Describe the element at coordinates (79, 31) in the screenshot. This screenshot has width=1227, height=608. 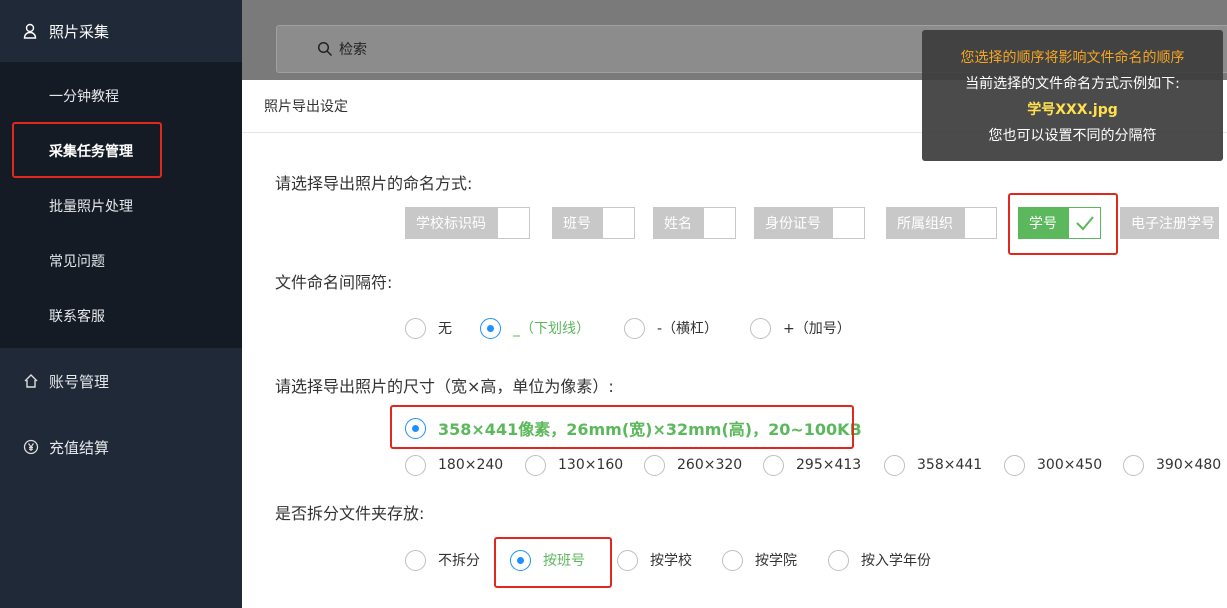
I see `sidebar-item-label: 照片采集` at that location.